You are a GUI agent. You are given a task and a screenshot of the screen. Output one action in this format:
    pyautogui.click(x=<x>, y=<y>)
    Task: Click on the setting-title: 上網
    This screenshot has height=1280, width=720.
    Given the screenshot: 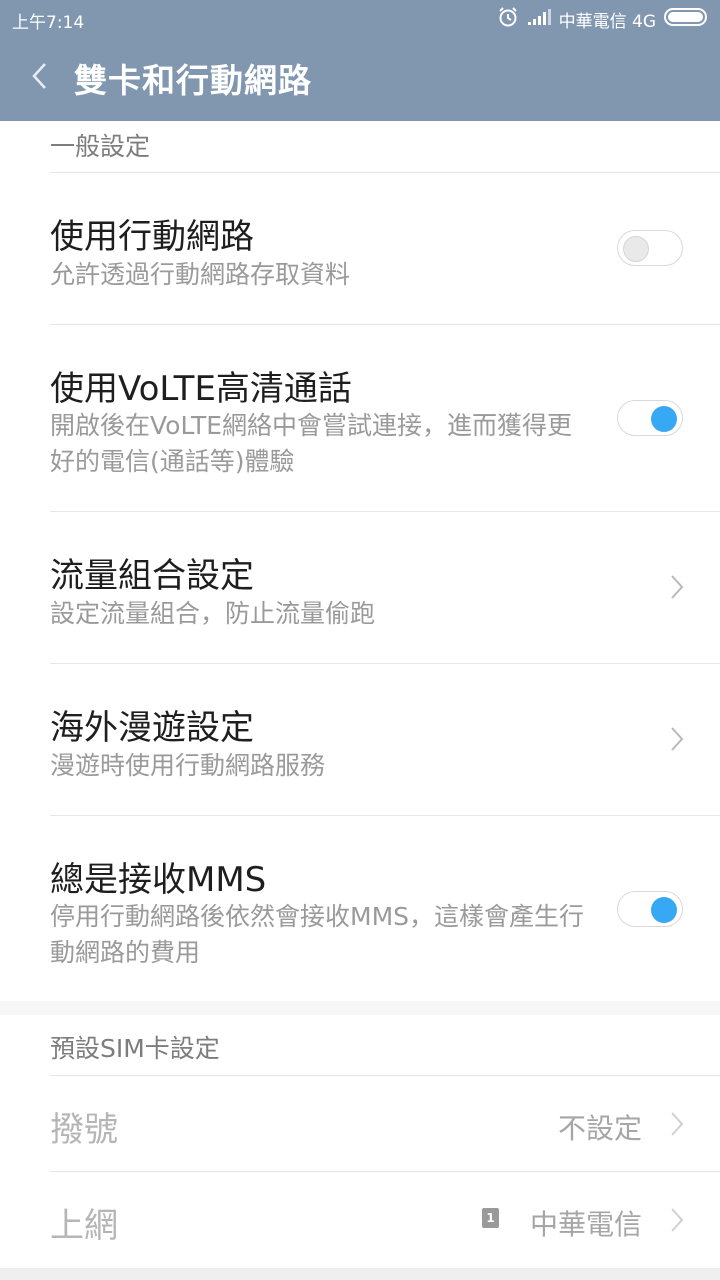 What is the action you would take?
    pyautogui.click(x=84, y=1226)
    